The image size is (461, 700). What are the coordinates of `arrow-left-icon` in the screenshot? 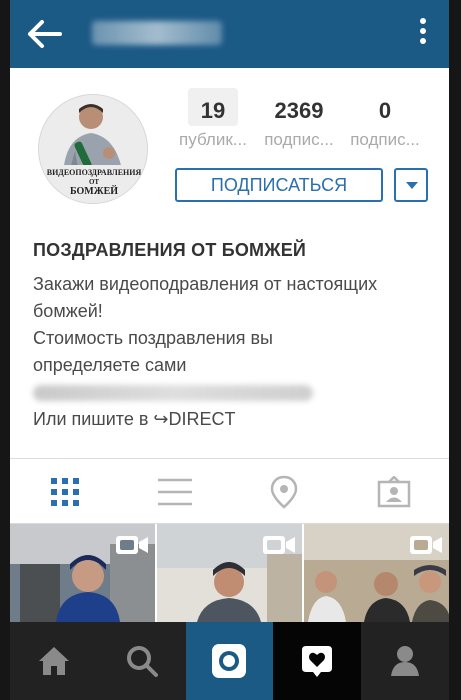 It's located at (45, 34).